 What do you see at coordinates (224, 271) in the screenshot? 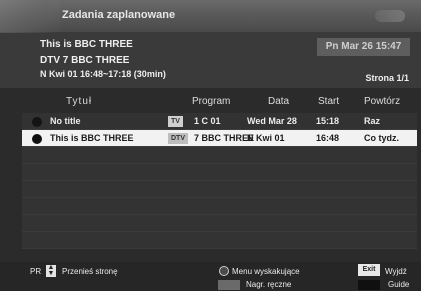
I see `menu-button-icon` at bounding box center [224, 271].